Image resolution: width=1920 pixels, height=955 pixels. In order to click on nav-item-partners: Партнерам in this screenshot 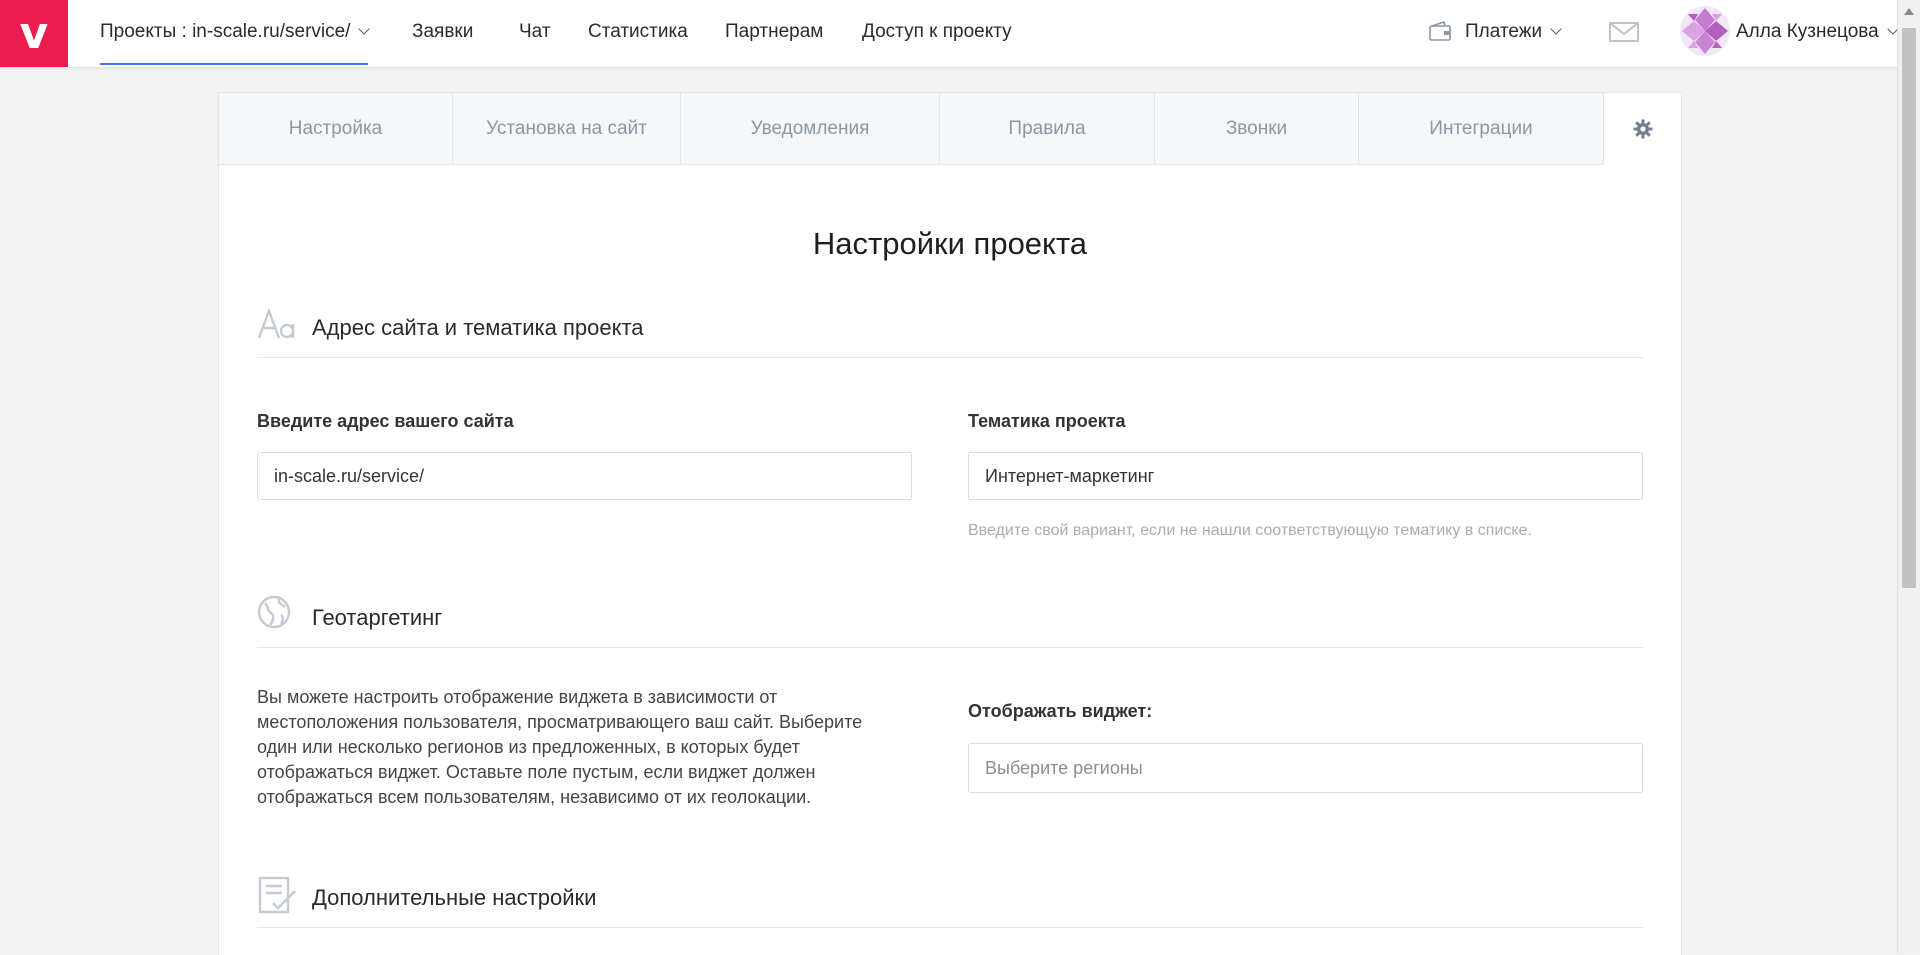, I will do `click(774, 31)`.